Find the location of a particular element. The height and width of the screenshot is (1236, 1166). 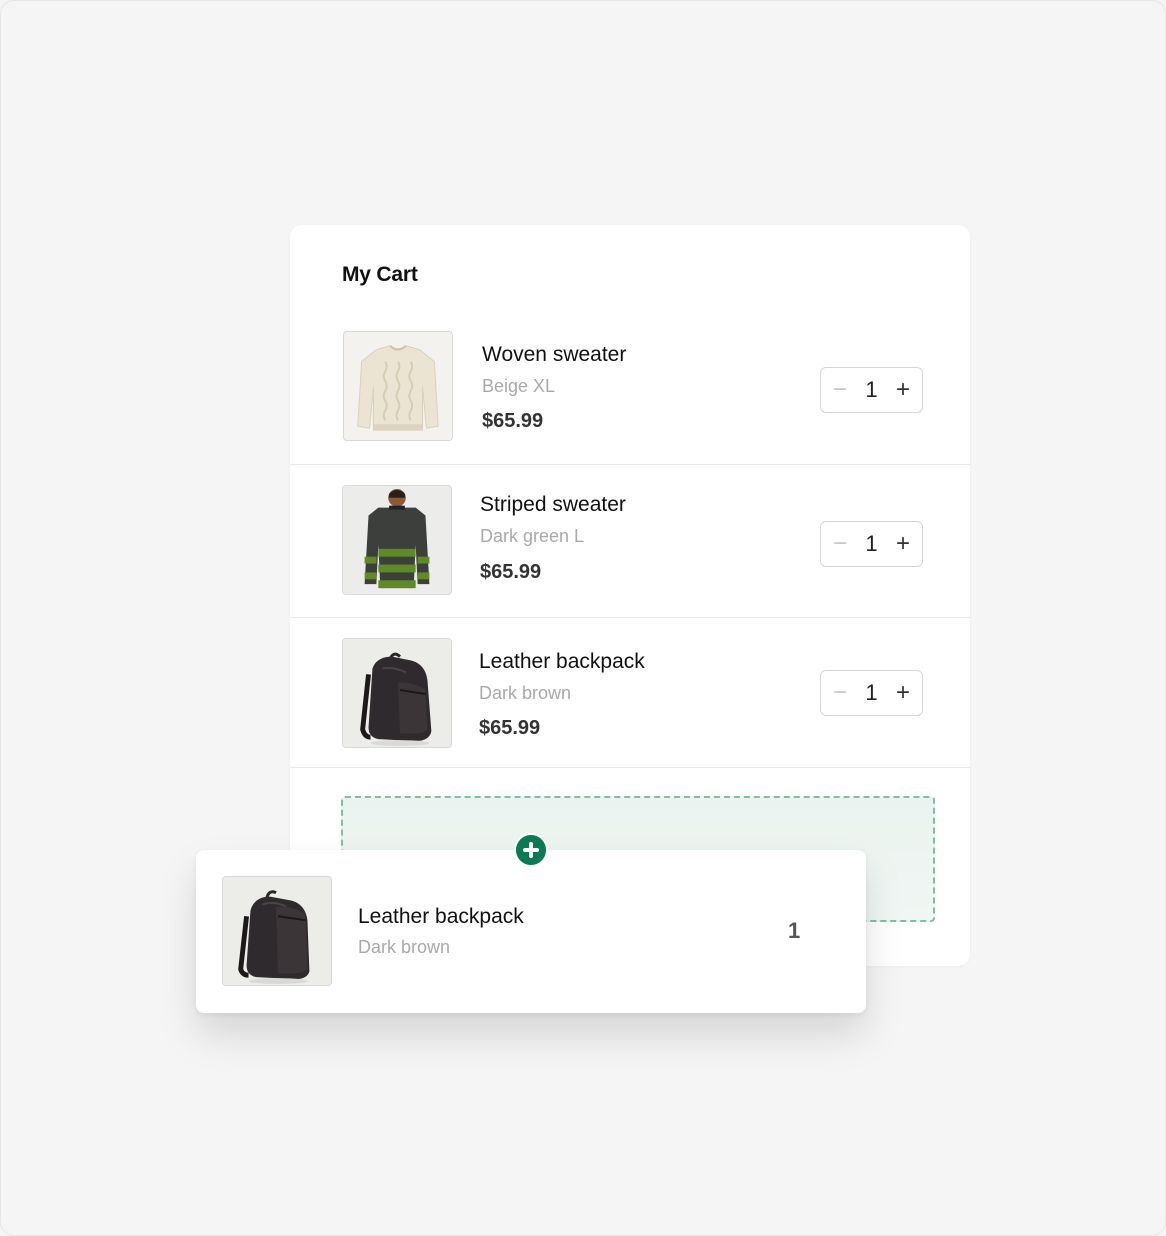

product-name: Woven sweater is located at coordinates (554, 355).